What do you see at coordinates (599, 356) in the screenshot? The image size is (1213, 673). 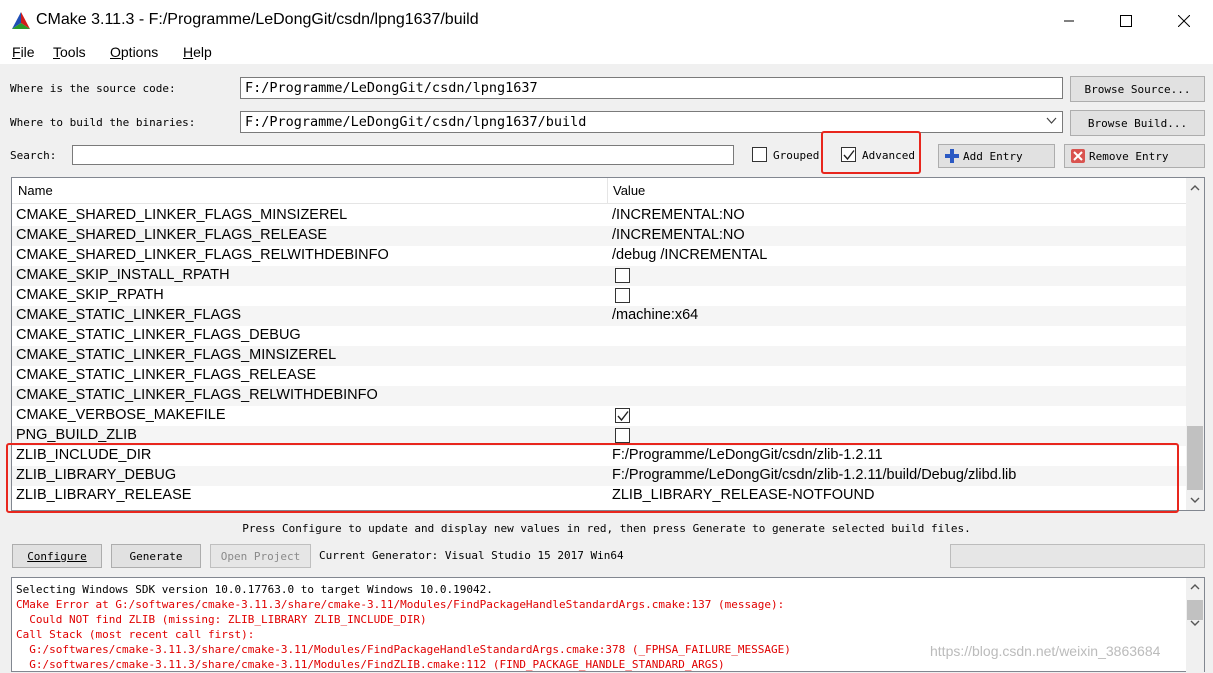 I see `table-row: CMAKE_STATIC_LINKER_FLAGS_MINSIZEREL` at bounding box center [599, 356].